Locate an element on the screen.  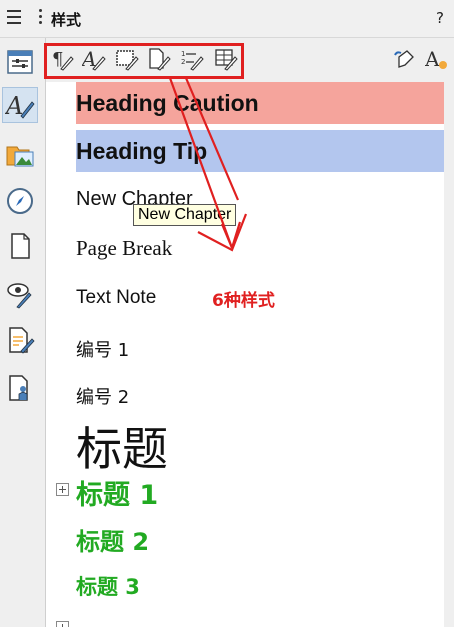
table-styles-icon is located at coordinates (226, 60).